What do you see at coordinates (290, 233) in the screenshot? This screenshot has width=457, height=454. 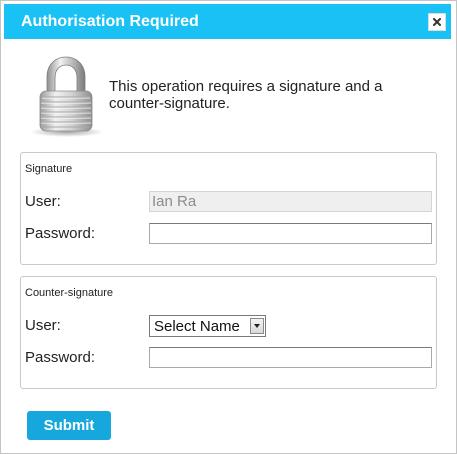 I see `signature-password-field` at bounding box center [290, 233].